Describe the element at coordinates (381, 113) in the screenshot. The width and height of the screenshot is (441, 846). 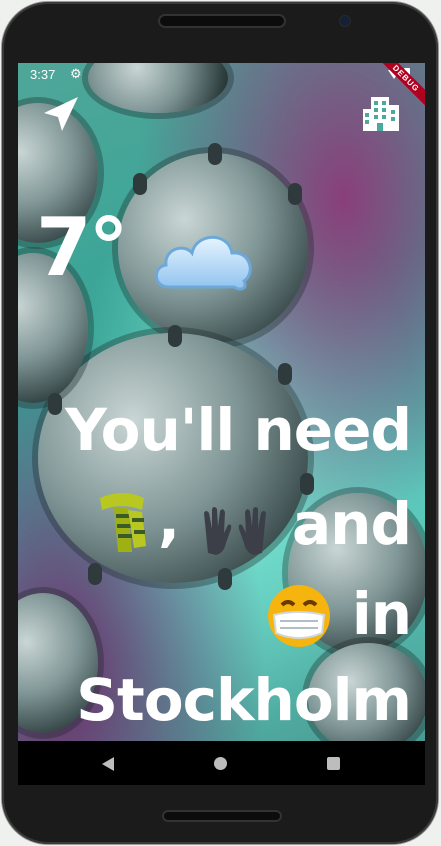
I see `city-buildings-icon` at that location.